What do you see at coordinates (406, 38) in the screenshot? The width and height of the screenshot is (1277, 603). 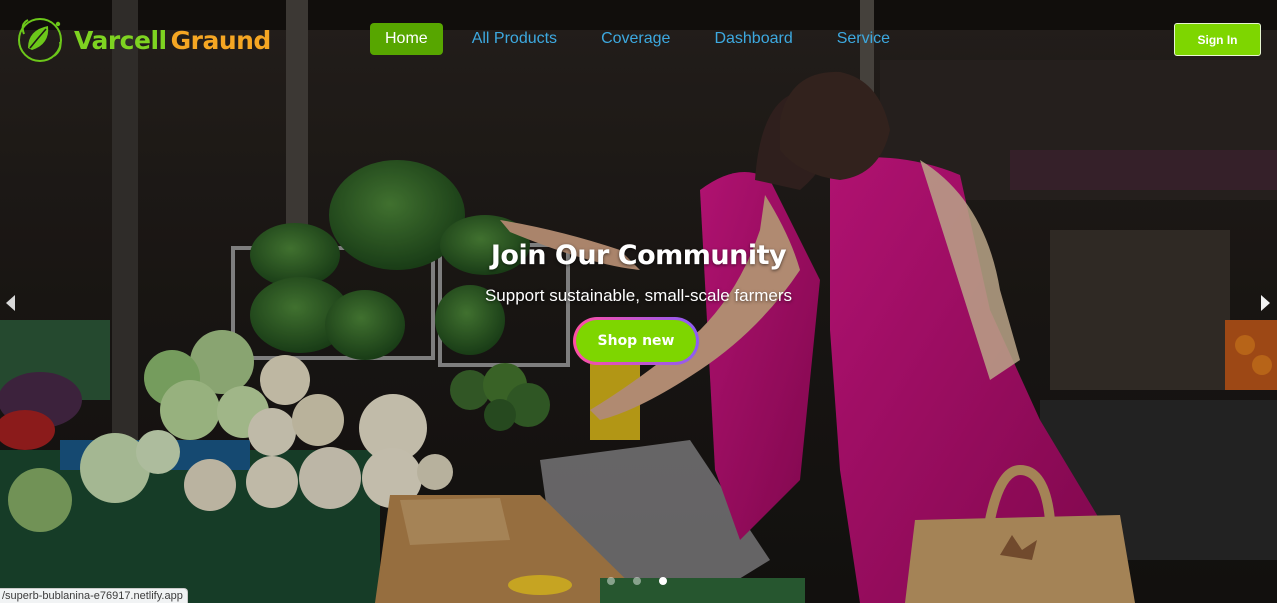 I see `nav-item-home: Home` at bounding box center [406, 38].